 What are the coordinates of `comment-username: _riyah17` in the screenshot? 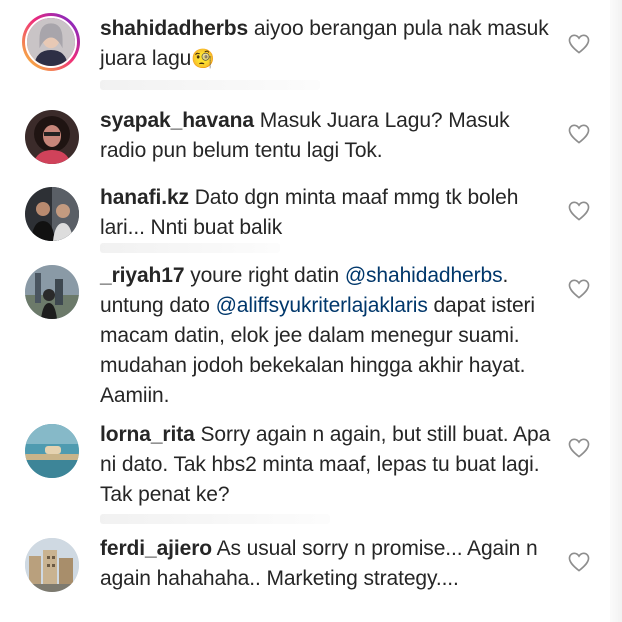 It's located at (142, 275).